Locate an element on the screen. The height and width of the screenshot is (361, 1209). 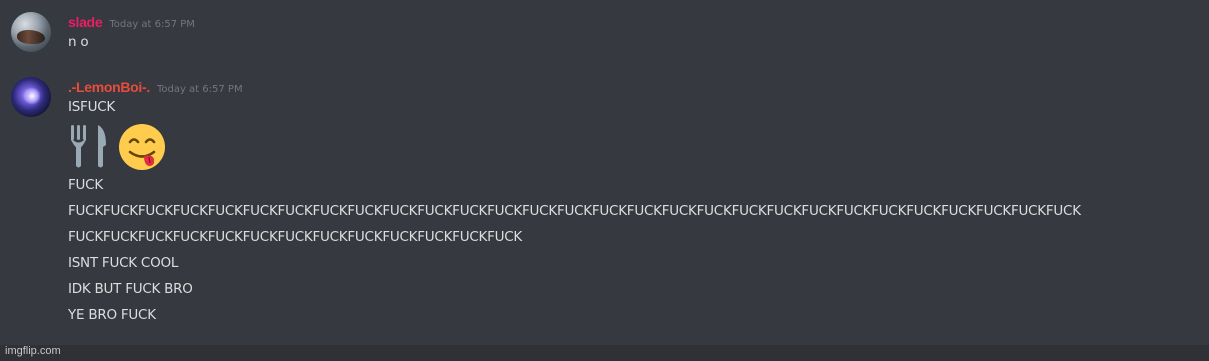
watermark: imgflip.com is located at coordinates (33, 351).